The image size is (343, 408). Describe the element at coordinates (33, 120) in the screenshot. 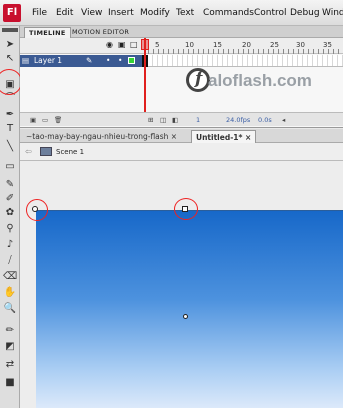

I see `new-layer-icon: ▣` at that location.